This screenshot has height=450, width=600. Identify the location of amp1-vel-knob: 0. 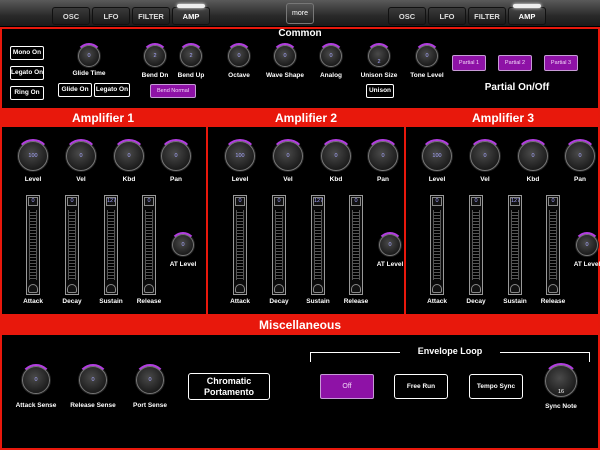
(81, 155).